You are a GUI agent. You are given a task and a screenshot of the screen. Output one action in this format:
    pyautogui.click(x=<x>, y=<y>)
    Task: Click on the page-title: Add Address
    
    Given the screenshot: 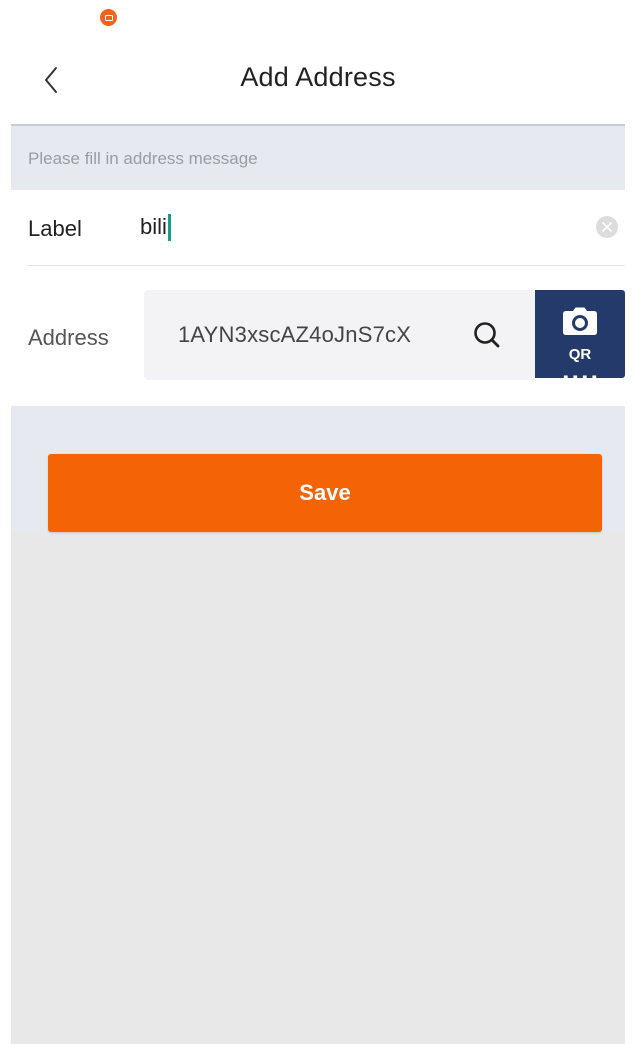 What is the action you would take?
    pyautogui.click(x=318, y=77)
    